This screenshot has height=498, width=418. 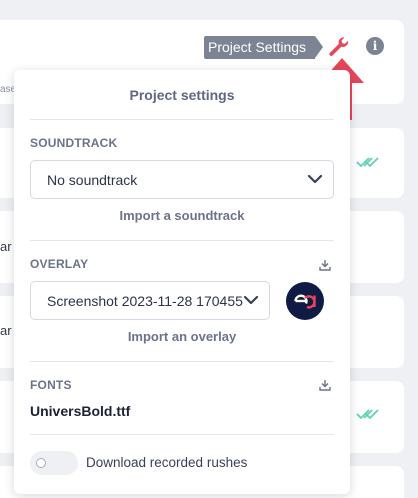 I want to click on toggle-knob, so click(x=41, y=463).